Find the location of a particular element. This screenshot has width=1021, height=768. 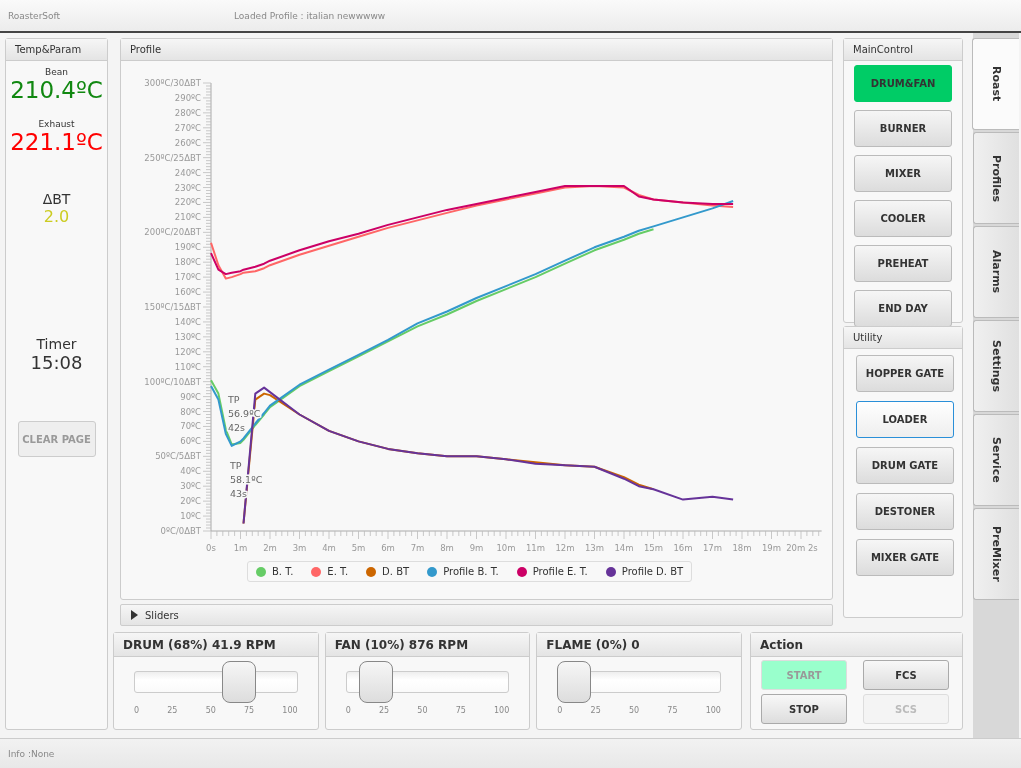

tick-label: 6m is located at coordinates (388, 548).